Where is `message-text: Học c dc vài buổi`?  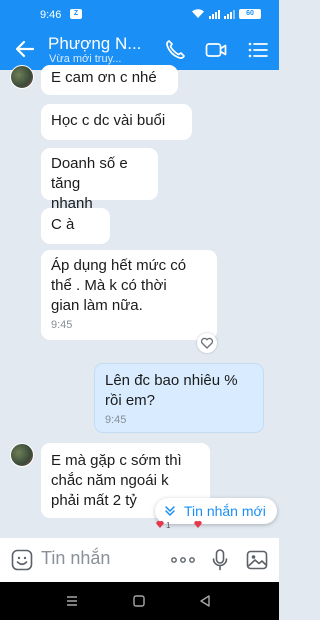
message-text: Học c dc vài buổi is located at coordinates (108, 120).